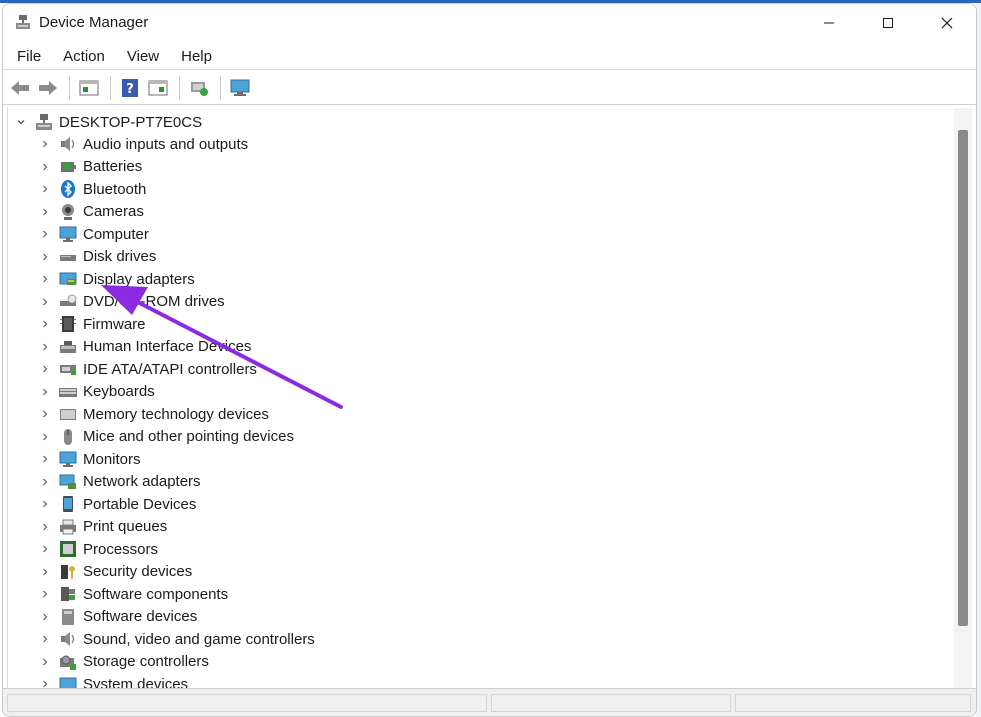 This screenshot has height=717, width=981. What do you see at coordinates (68, 662) in the screenshot?
I see `storage-controller-icon` at bounding box center [68, 662].